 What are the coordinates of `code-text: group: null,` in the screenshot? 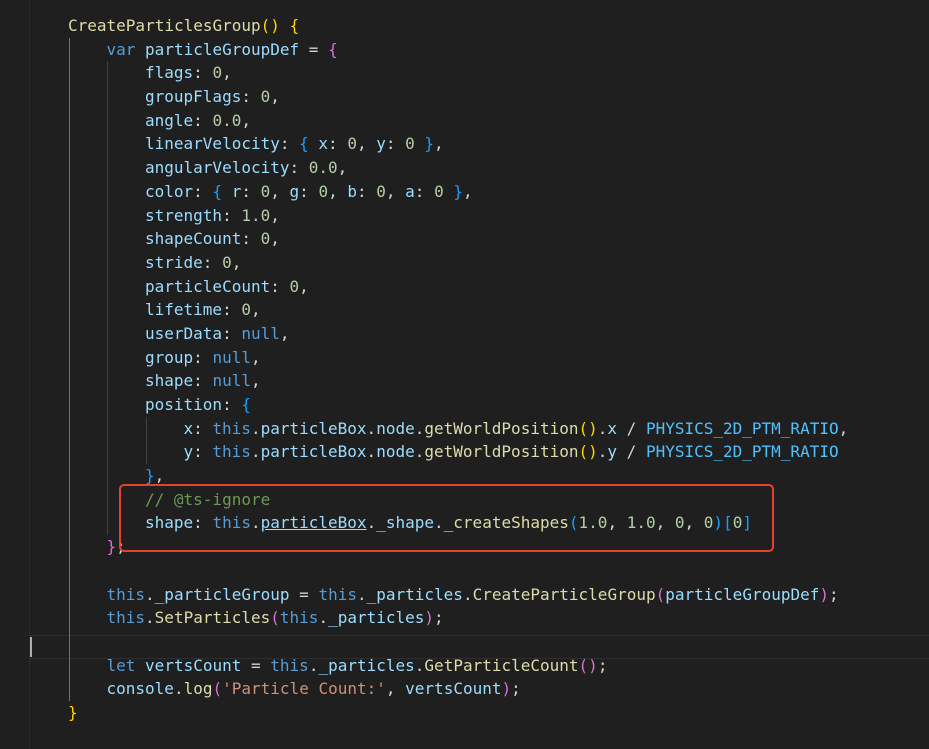 It's located at (203, 358).